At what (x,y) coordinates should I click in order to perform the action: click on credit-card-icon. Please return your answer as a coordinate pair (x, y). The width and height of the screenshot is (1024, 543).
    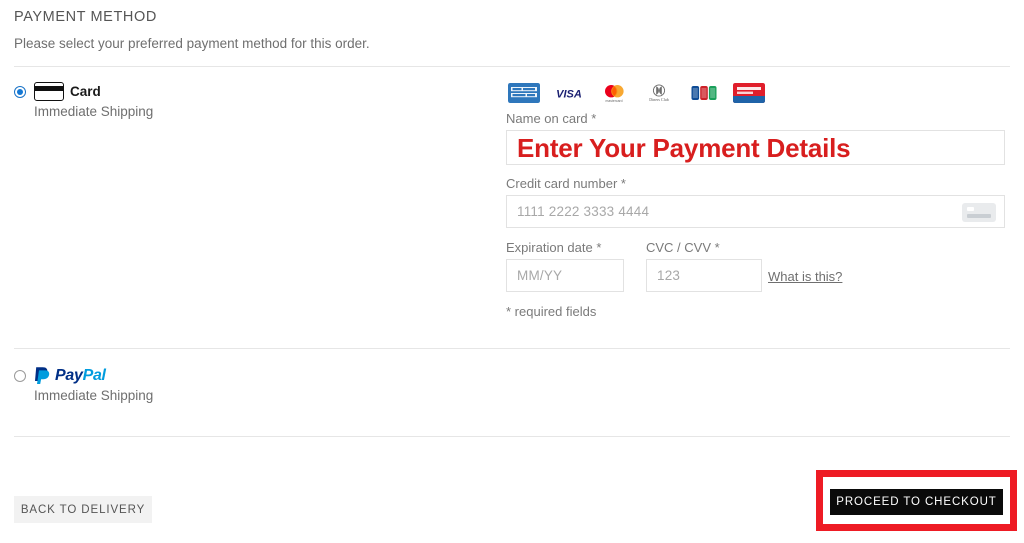
    Looking at the image, I should click on (49, 91).